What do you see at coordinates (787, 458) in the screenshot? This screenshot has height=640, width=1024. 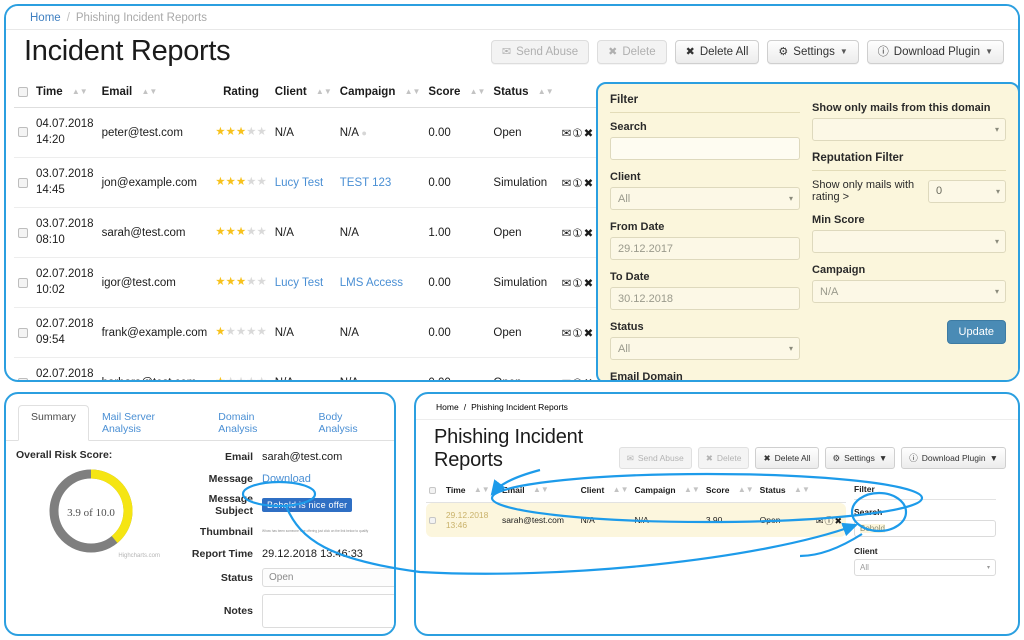 I see `result-delete-all-button: ✖ Delete All` at bounding box center [787, 458].